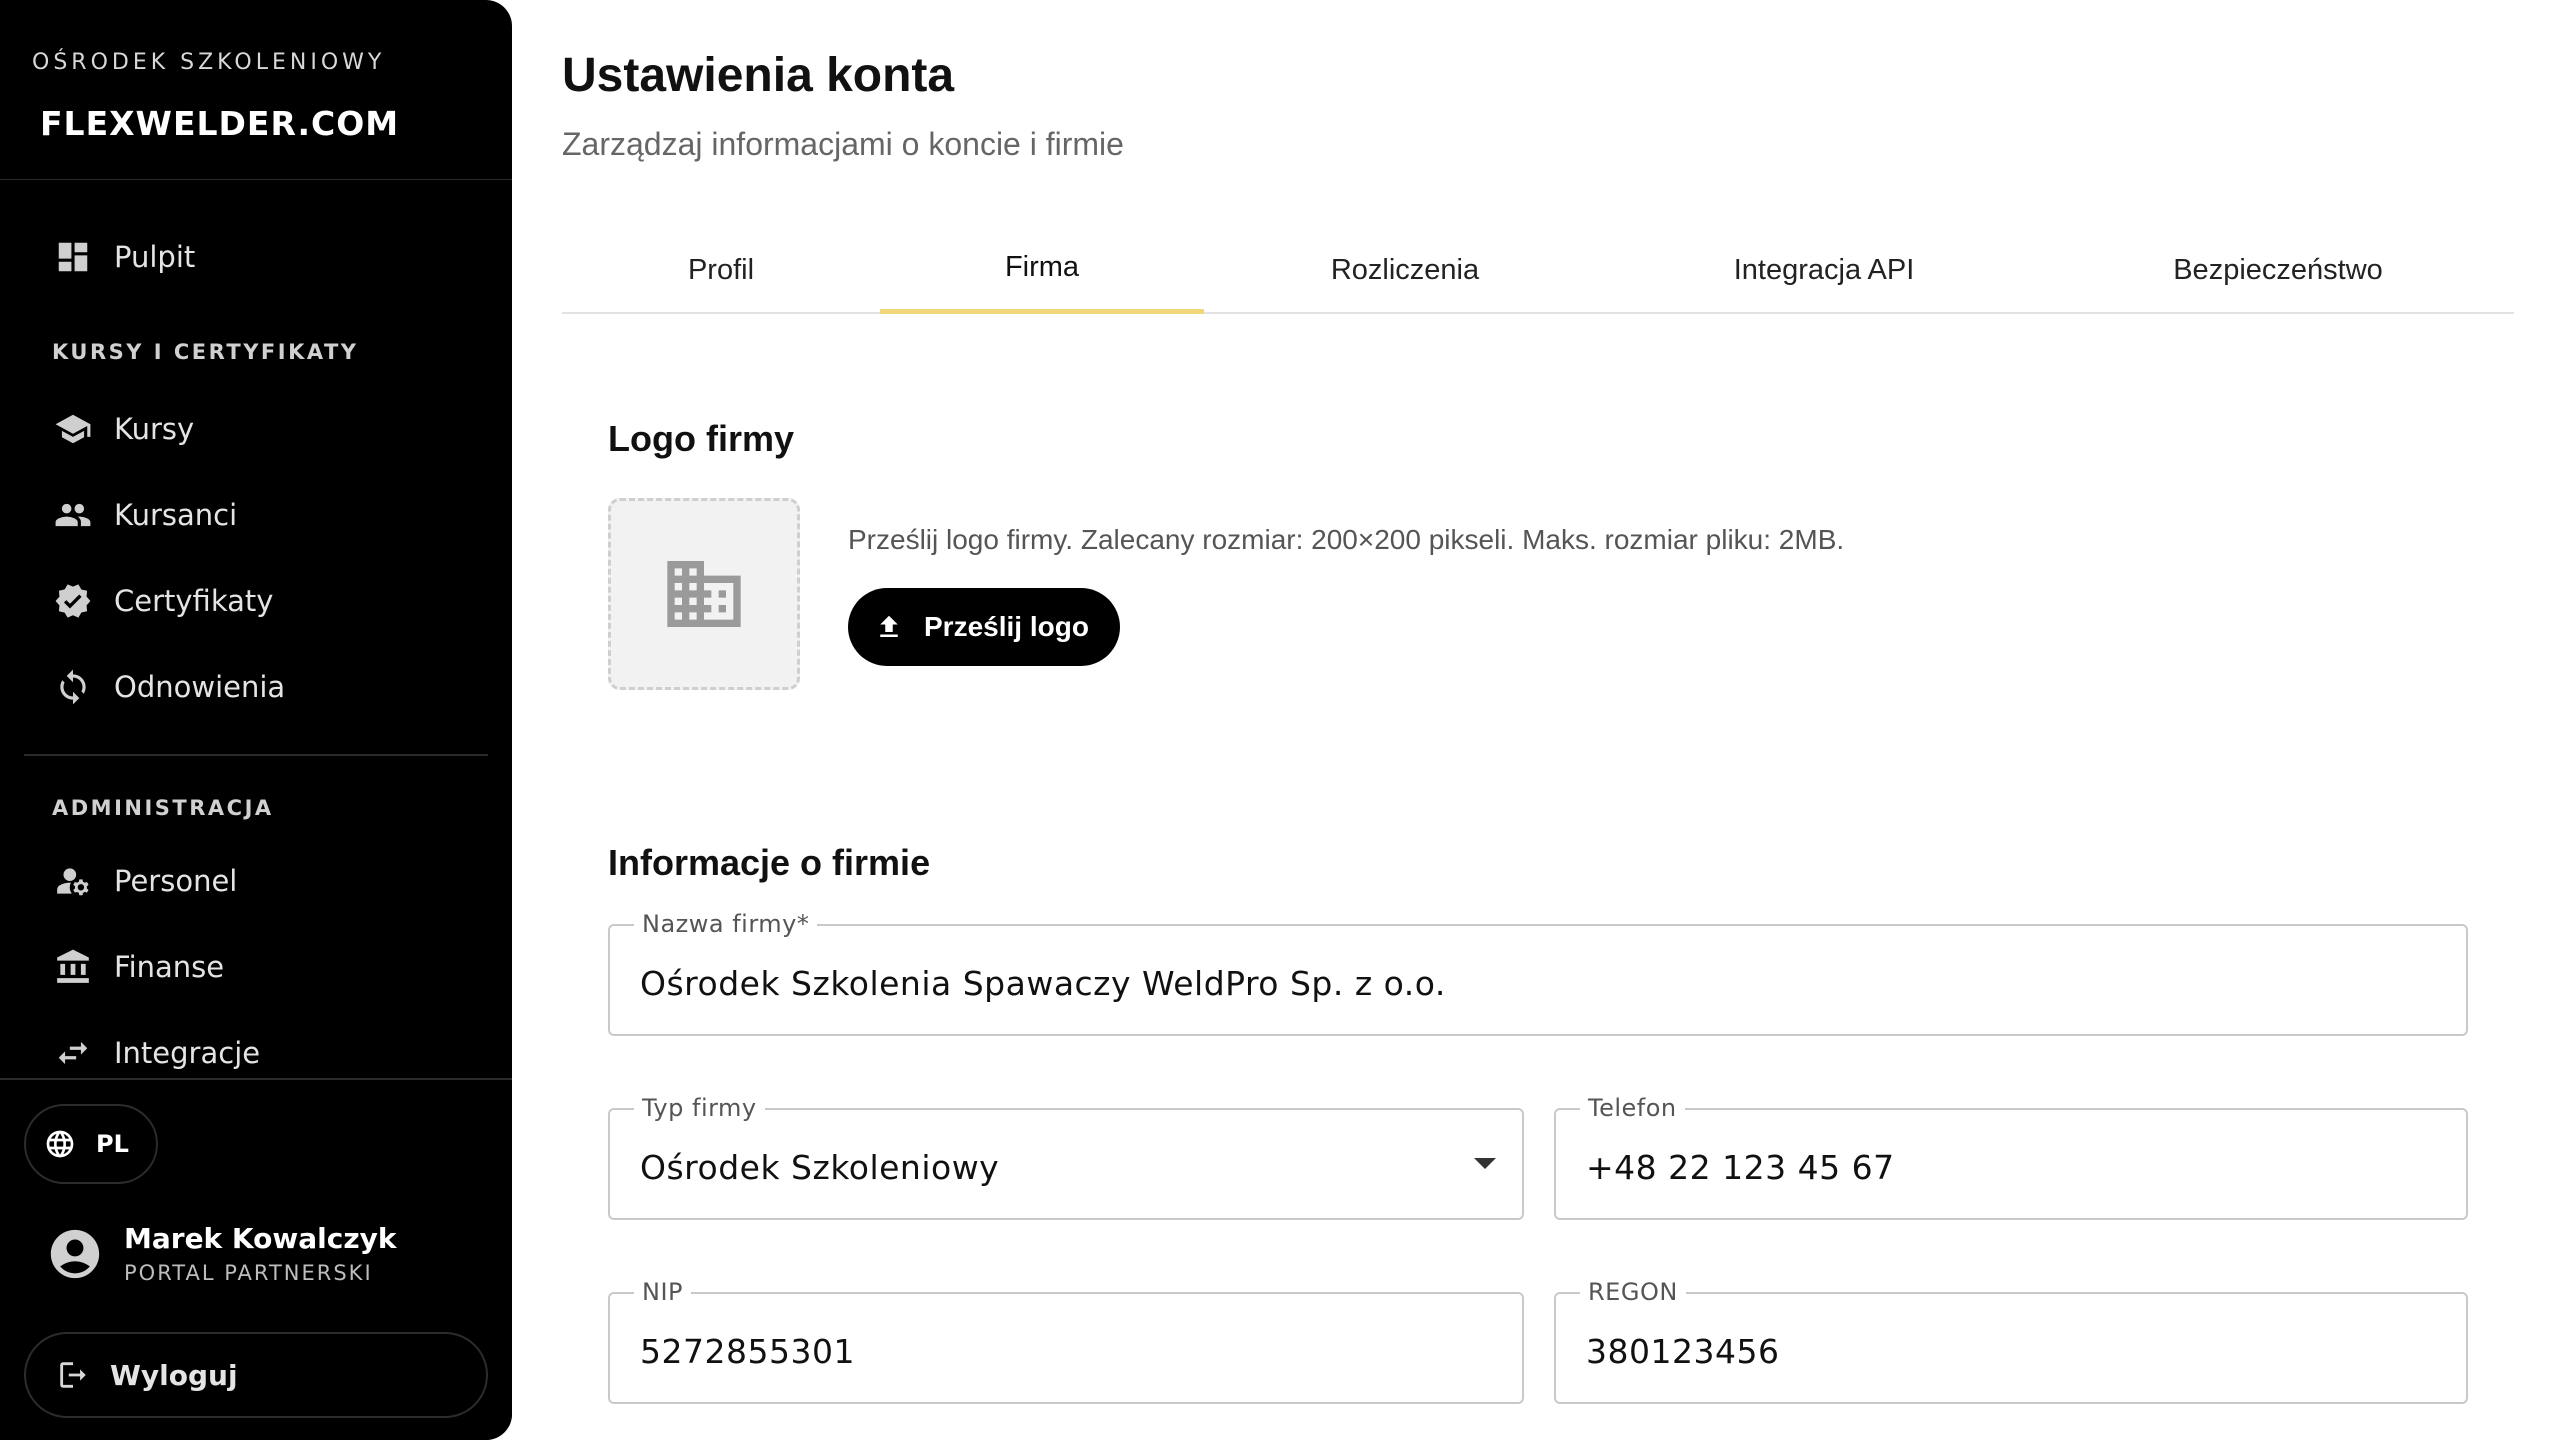 This screenshot has width=2560, height=1440. I want to click on sidebar-item-pulpit: Pulpit, so click(256, 257).